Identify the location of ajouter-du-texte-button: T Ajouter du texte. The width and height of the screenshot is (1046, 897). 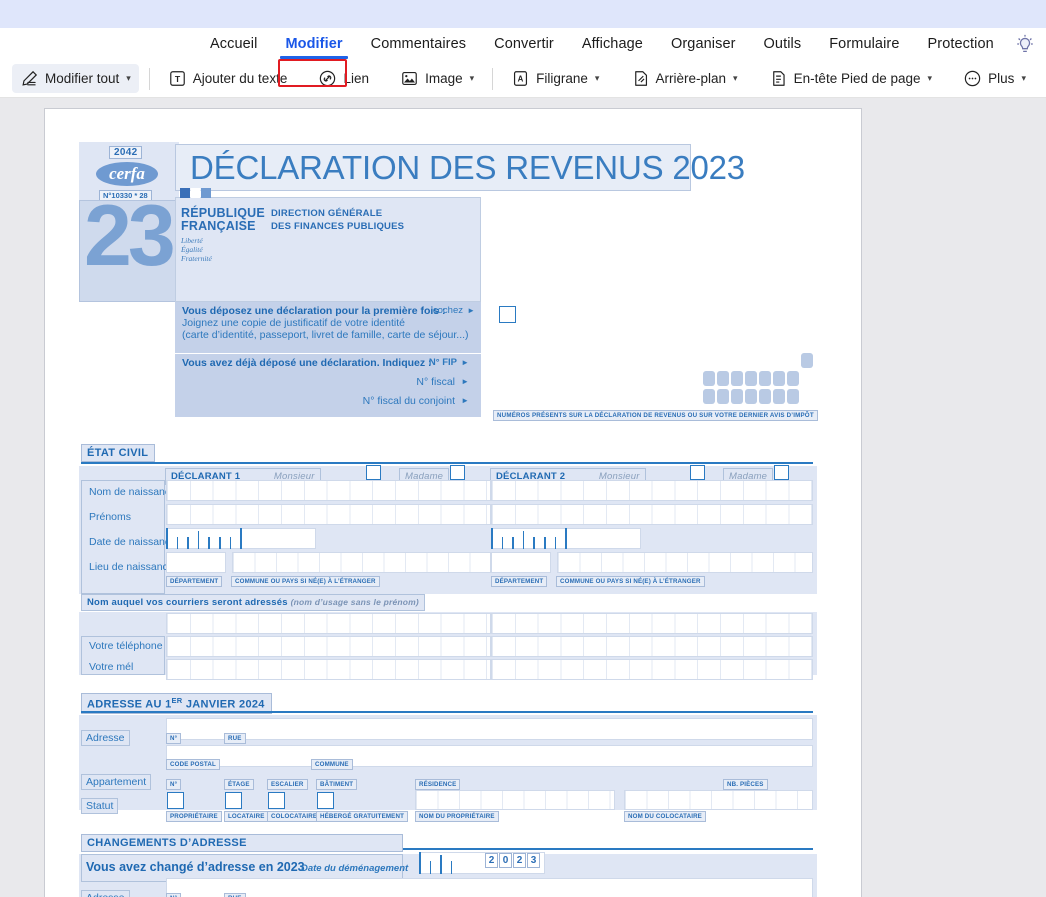
(228, 78).